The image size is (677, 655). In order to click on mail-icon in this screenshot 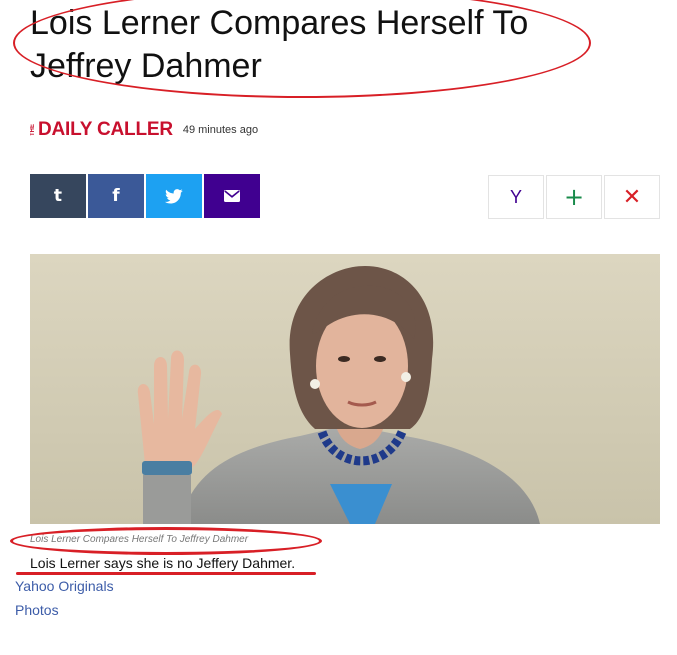, I will do `click(232, 196)`.